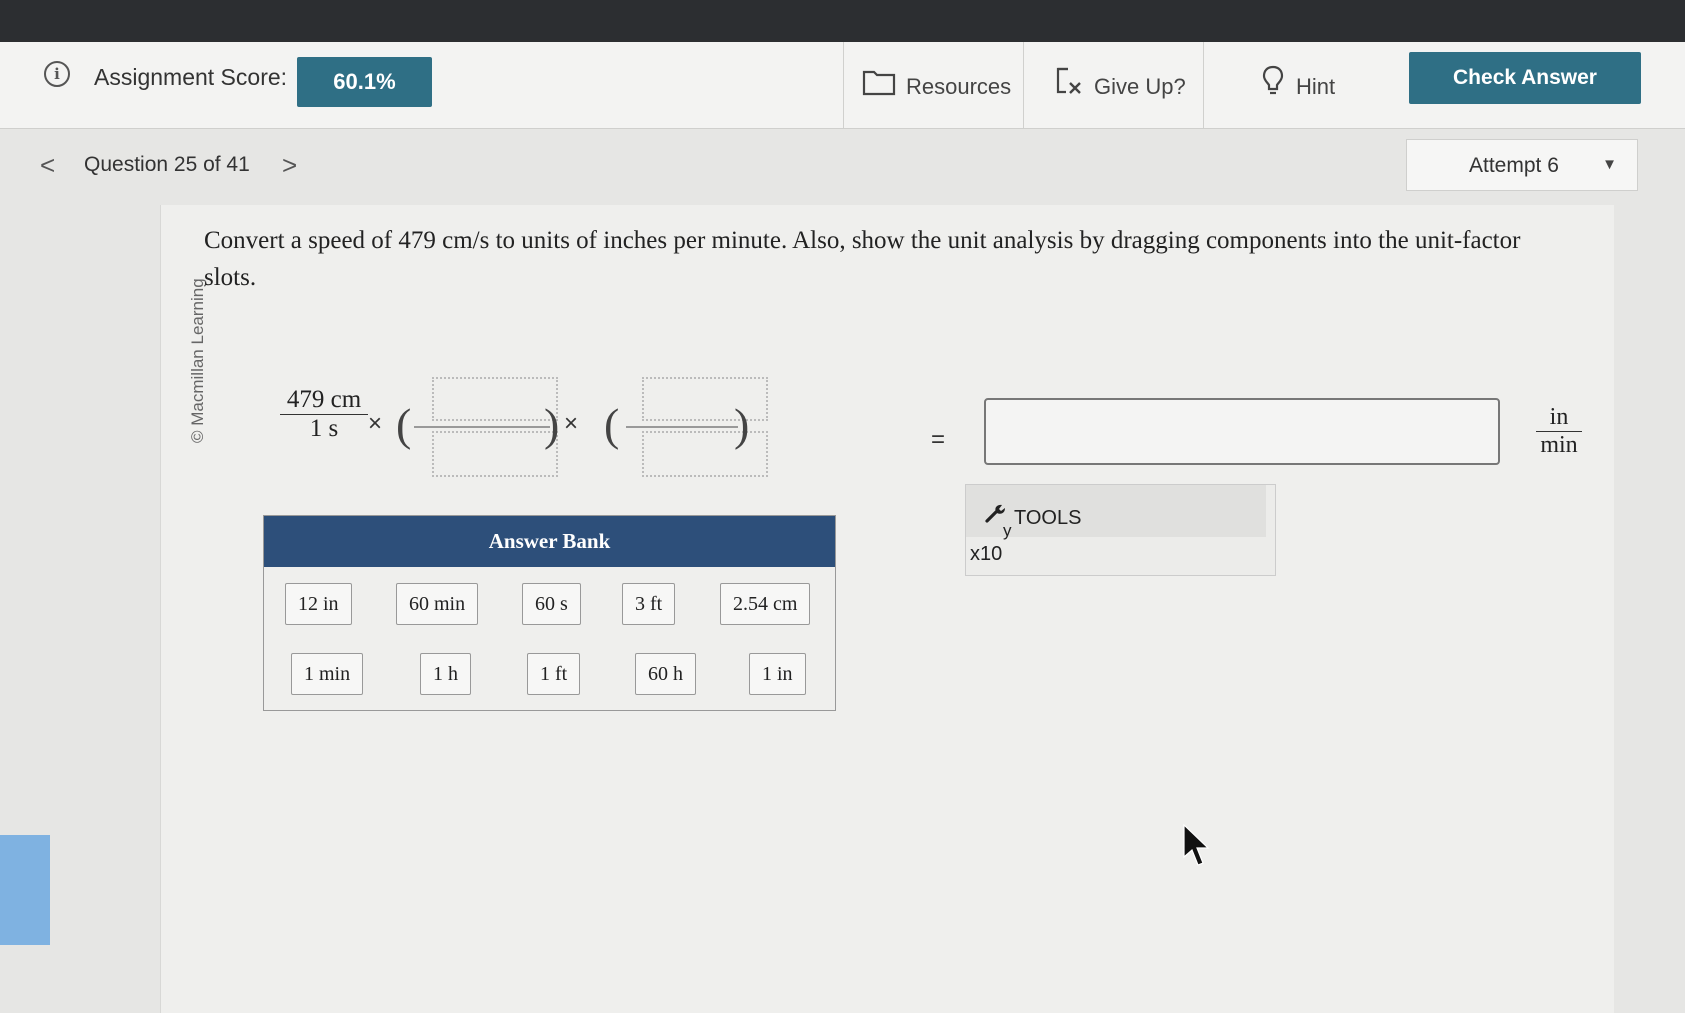 This screenshot has width=1685, height=1013. What do you see at coordinates (879, 83) in the screenshot?
I see `folder-icon` at bounding box center [879, 83].